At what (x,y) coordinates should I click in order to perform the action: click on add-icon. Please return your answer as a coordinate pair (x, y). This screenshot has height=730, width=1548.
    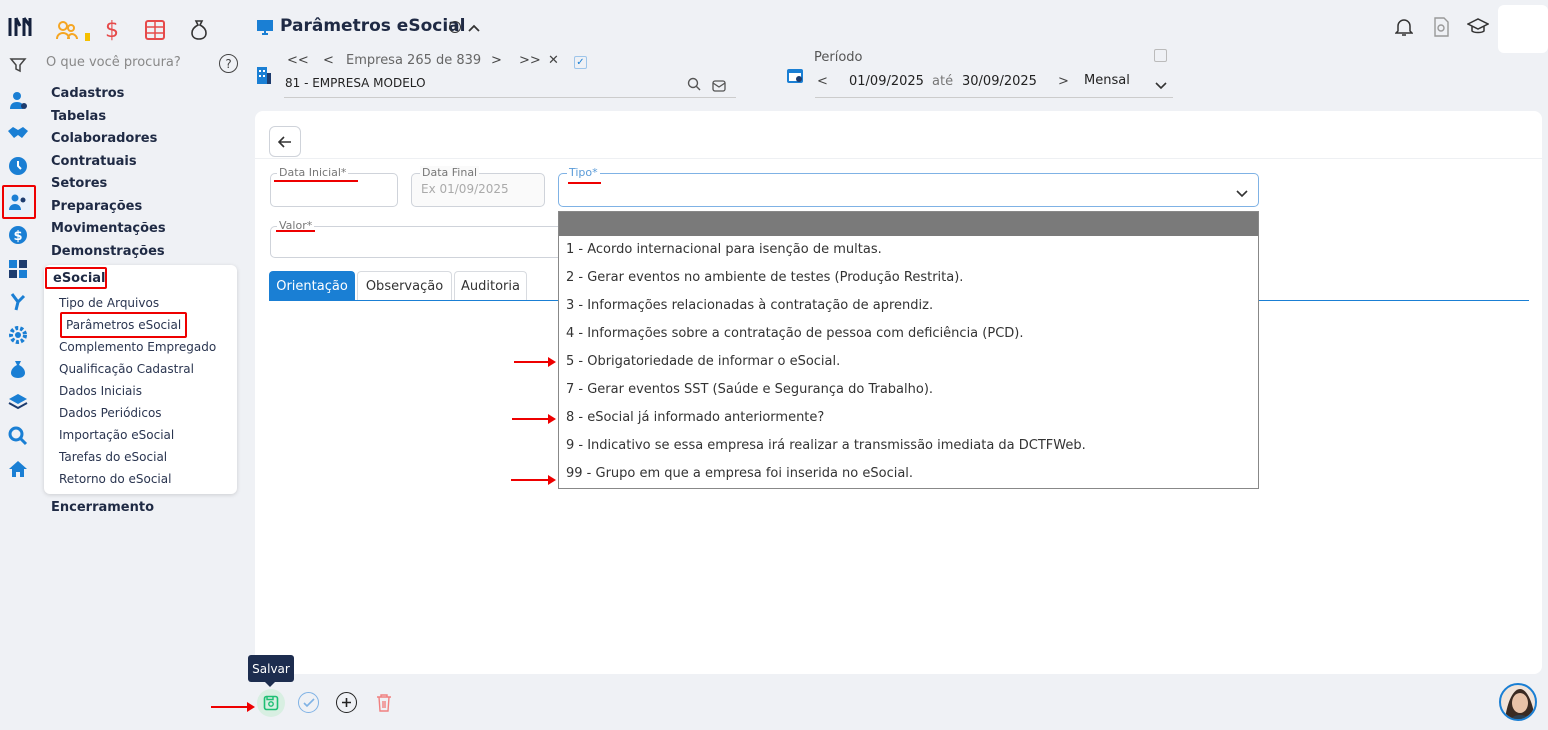
    Looking at the image, I should click on (346, 702).